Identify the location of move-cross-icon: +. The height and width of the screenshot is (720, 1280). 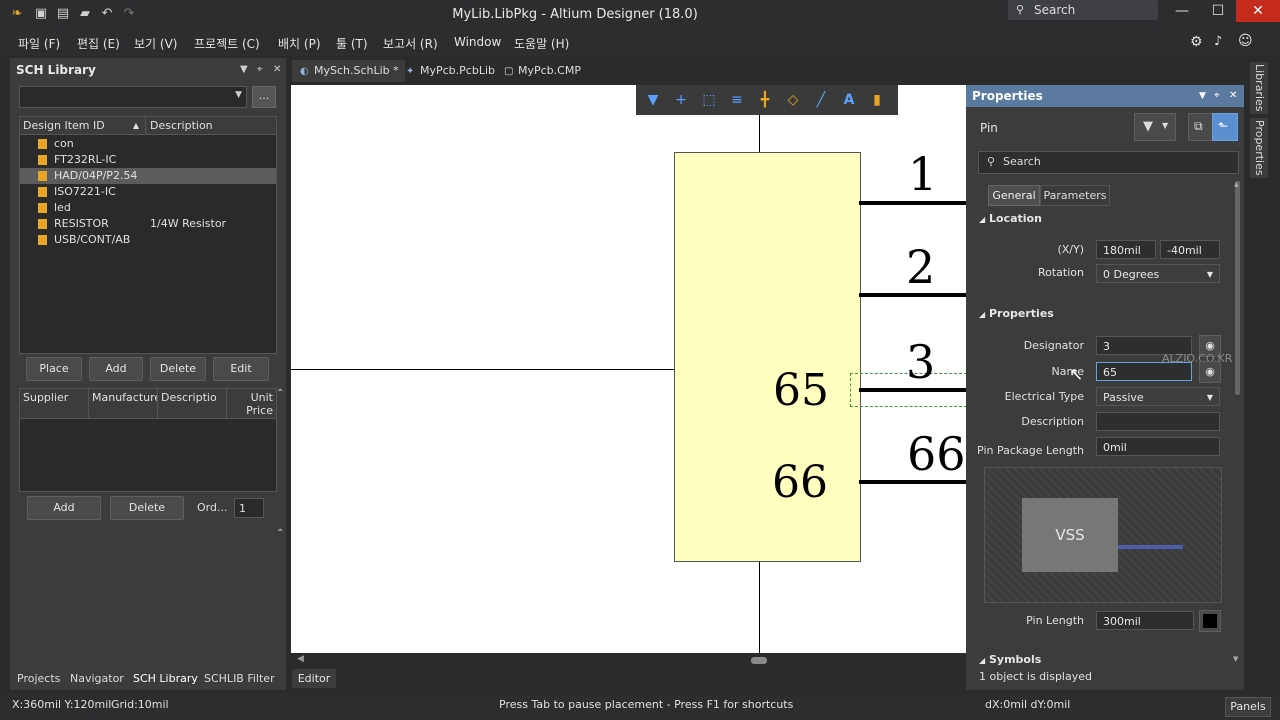
(681, 100).